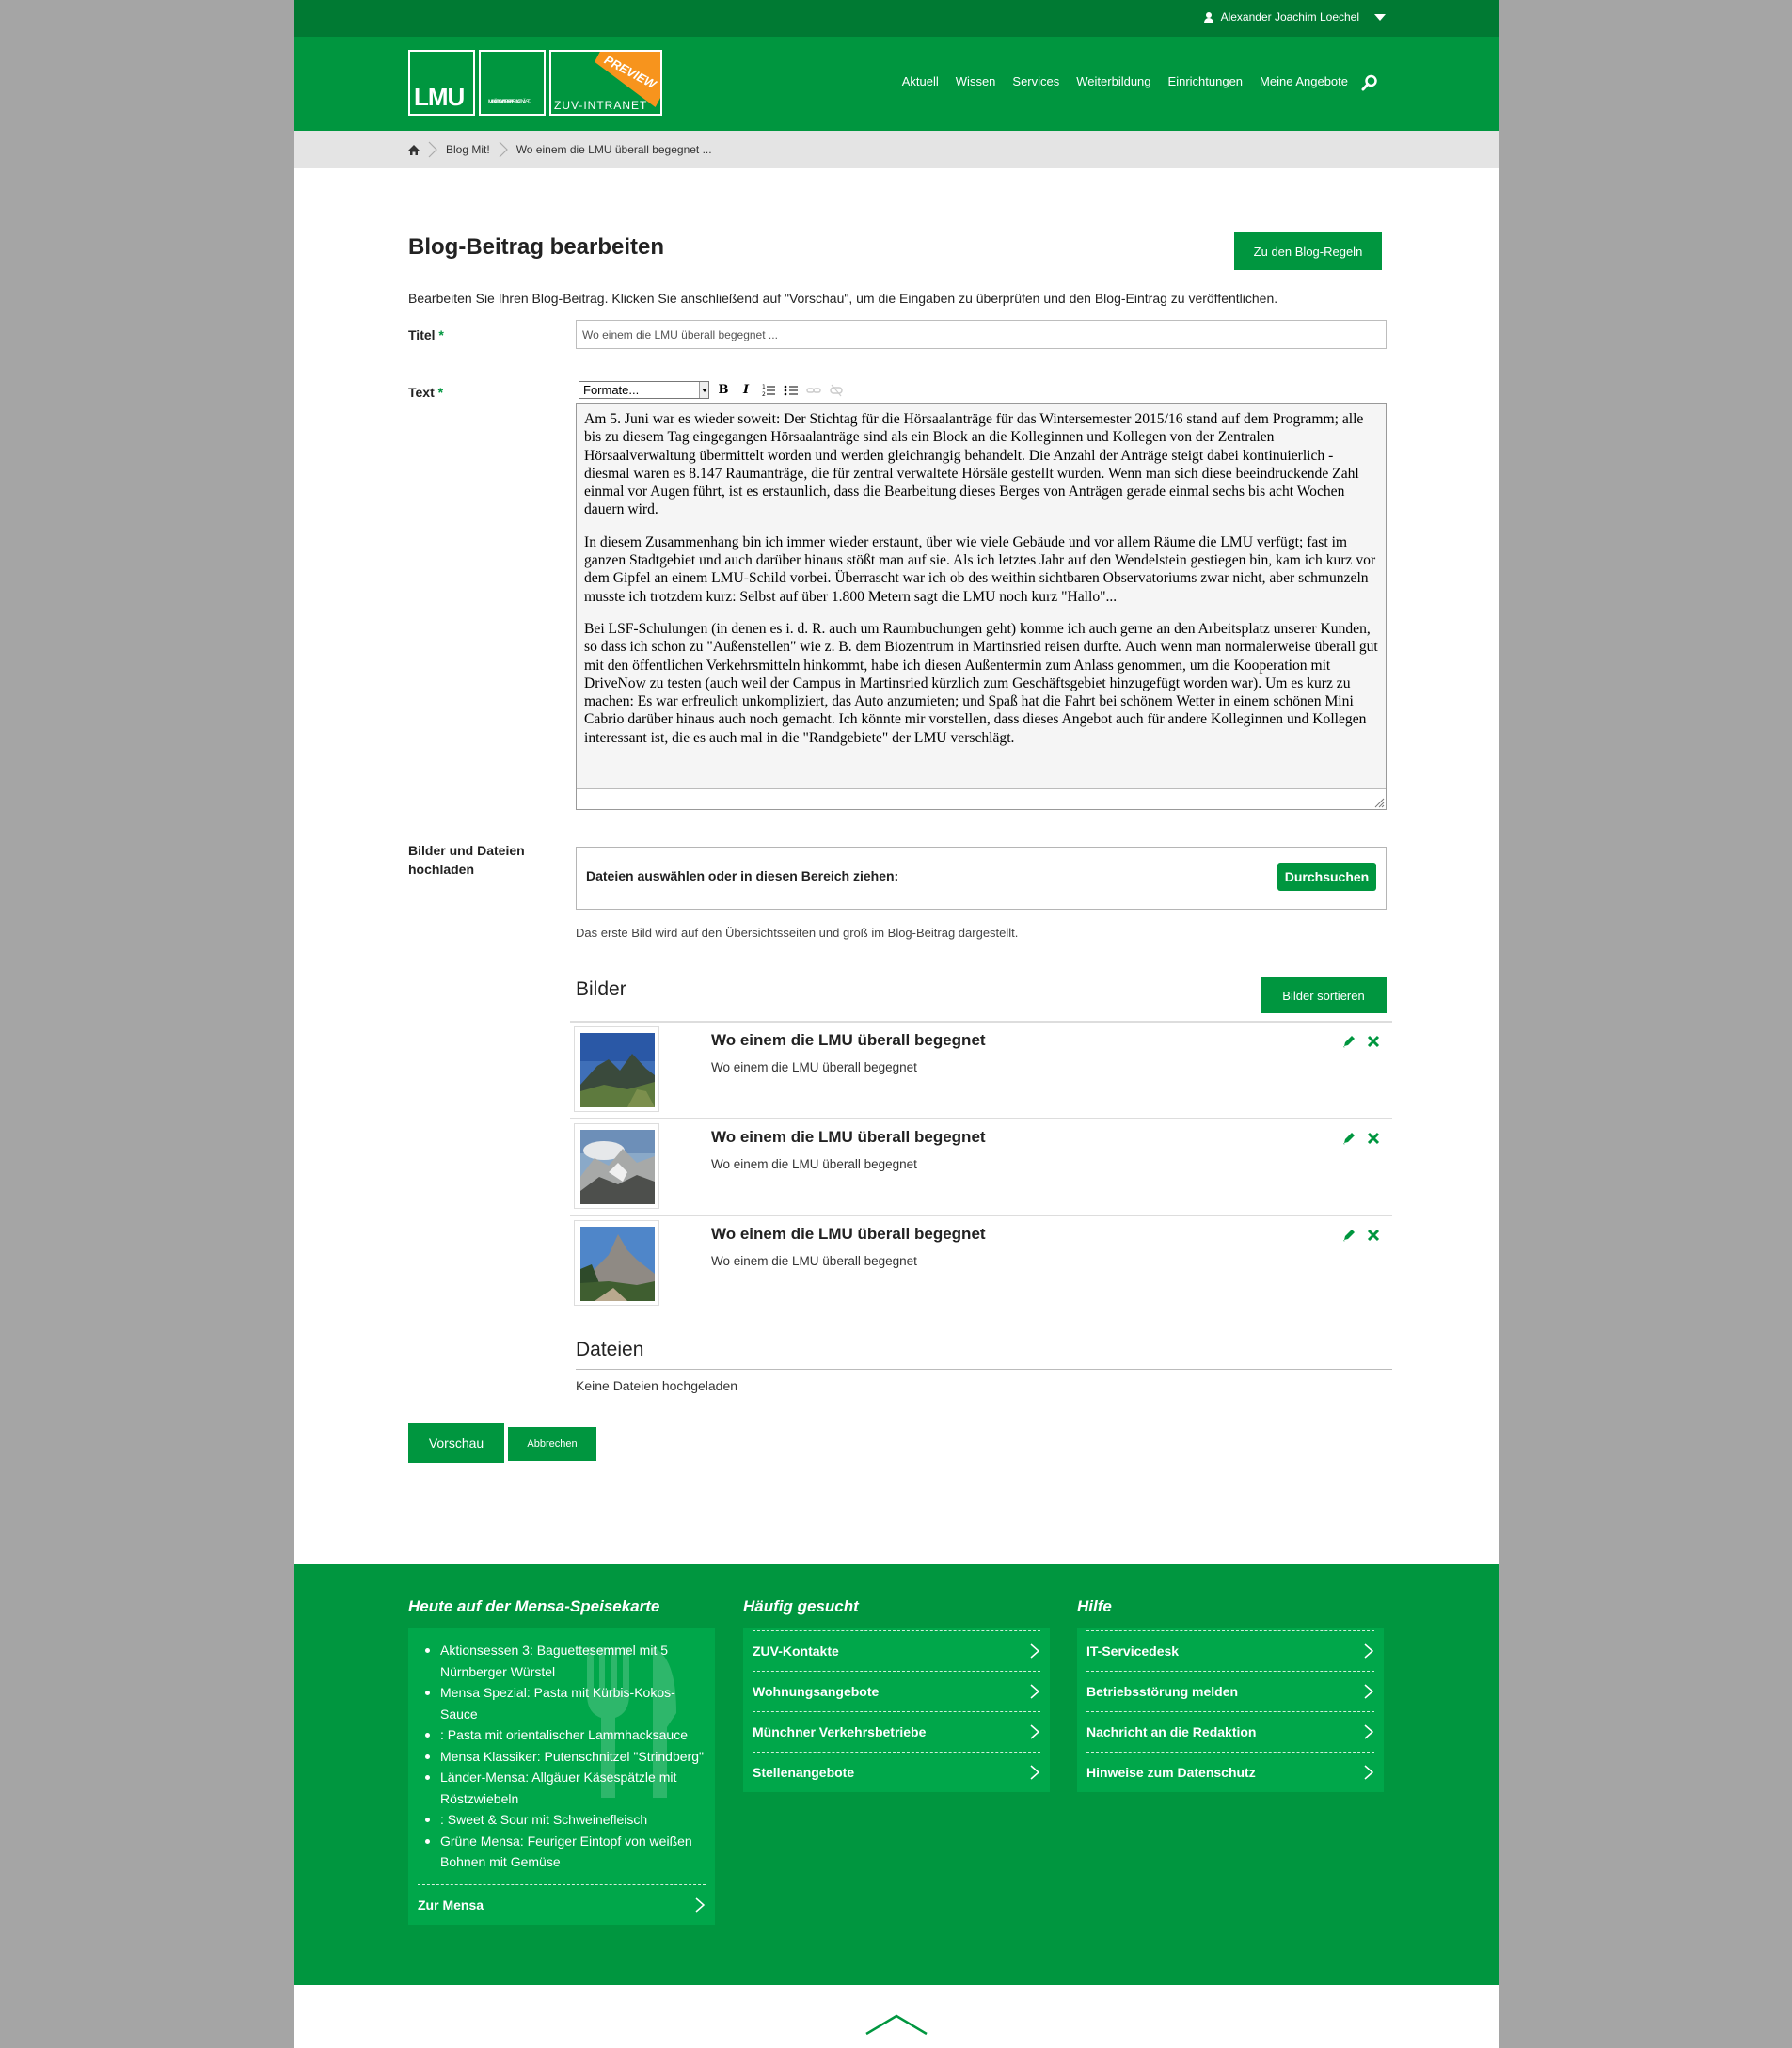  Describe the element at coordinates (1304, 81) in the screenshot. I see `nav-item-meine-angebote: Meine Angebote` at that location.